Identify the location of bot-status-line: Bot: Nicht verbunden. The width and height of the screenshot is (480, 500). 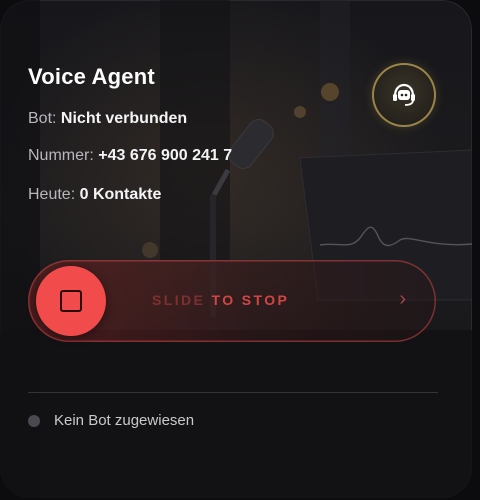
(107, 119).